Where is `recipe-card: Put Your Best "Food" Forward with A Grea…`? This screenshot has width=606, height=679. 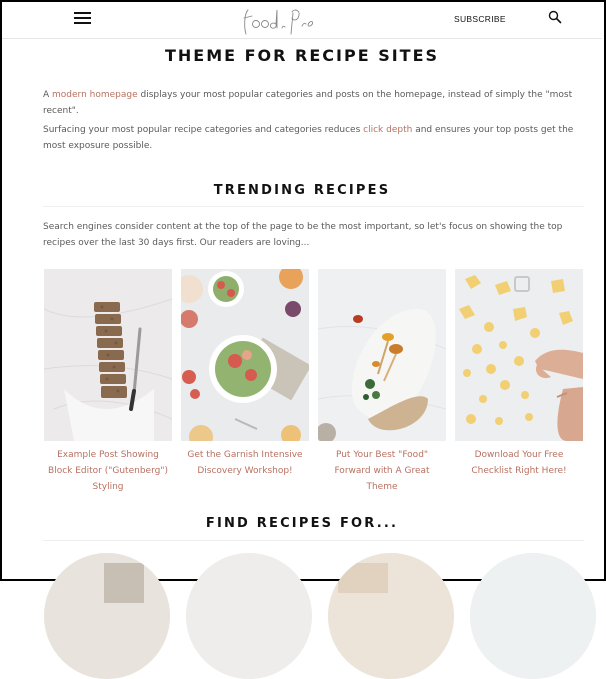 recipe-card: Put Your Best "Food" Forward with A Grea… is located at coordinates (382, 382).